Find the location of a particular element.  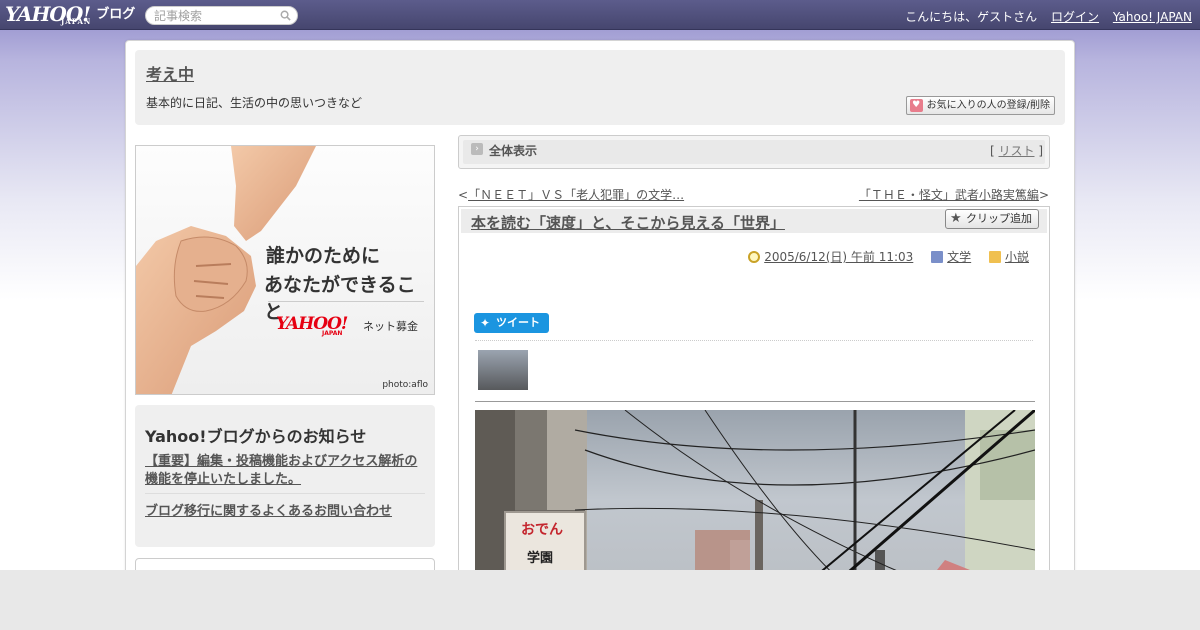

article-header: 本を読む「速度」と、そこから見える「世界」 ★ クリップ追加 is located at coordinates (754, 221).